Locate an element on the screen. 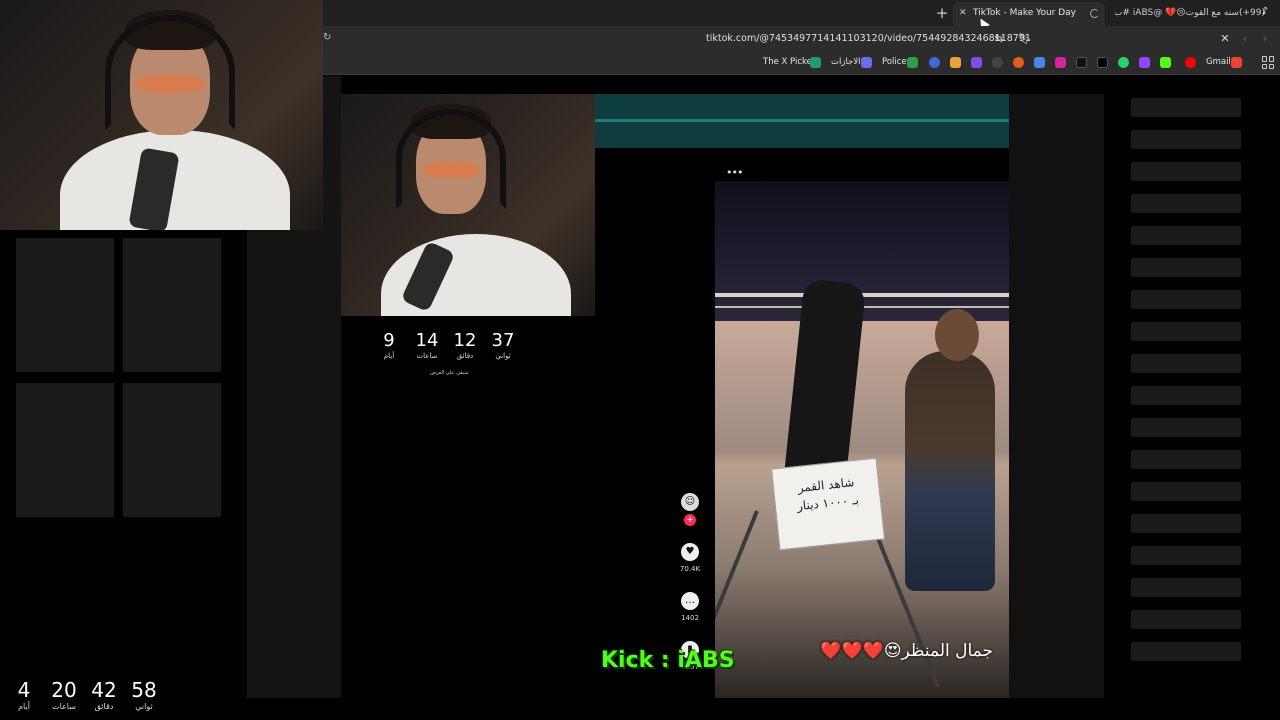  kick-overlay-text: Kick : iABS is located at coordinates (668, 660).